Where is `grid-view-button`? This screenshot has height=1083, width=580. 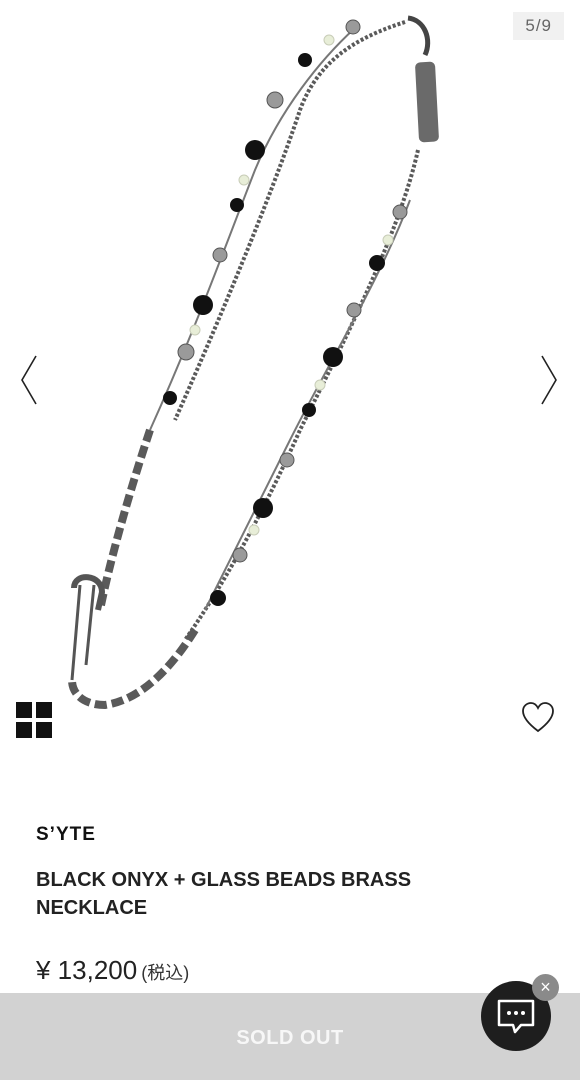
grid-view-button is located at coordinates (35, 721).